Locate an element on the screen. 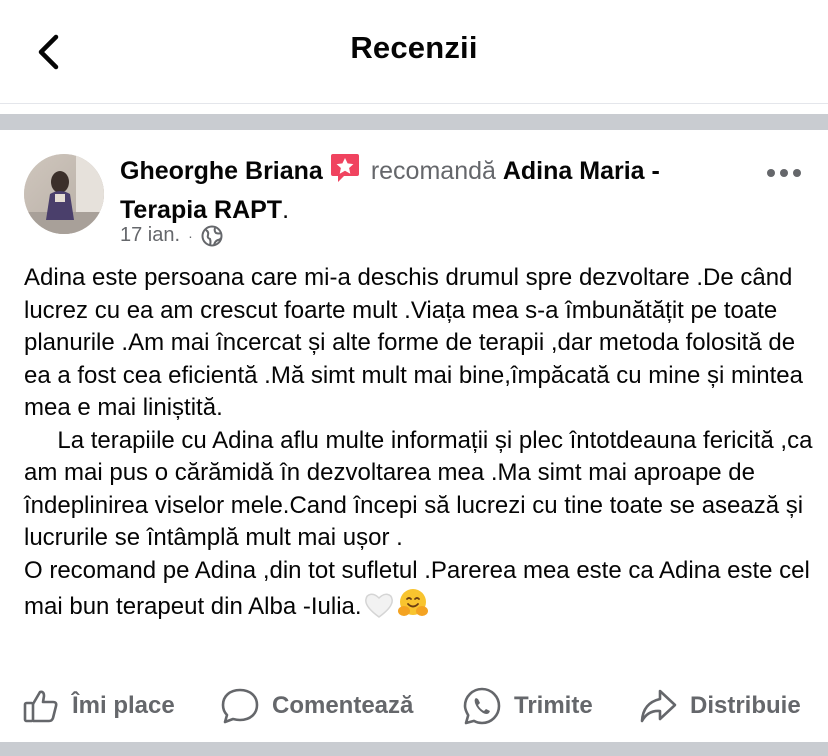 Image resolution: width=828 pixels, height=756 pixels. comment-icon is located at coordinates (240, 706).